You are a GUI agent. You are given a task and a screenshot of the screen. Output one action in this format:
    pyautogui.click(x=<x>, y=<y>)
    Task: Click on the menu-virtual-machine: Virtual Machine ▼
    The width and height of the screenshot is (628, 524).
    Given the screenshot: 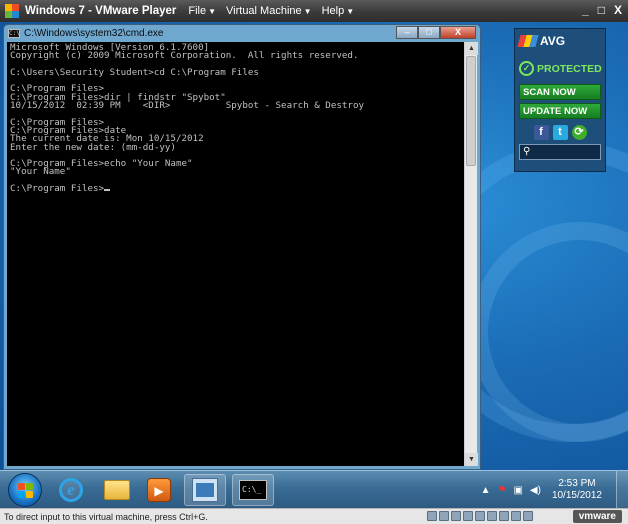 What is the action you would take?
    pyautogui.click(x=269, y=11)
    